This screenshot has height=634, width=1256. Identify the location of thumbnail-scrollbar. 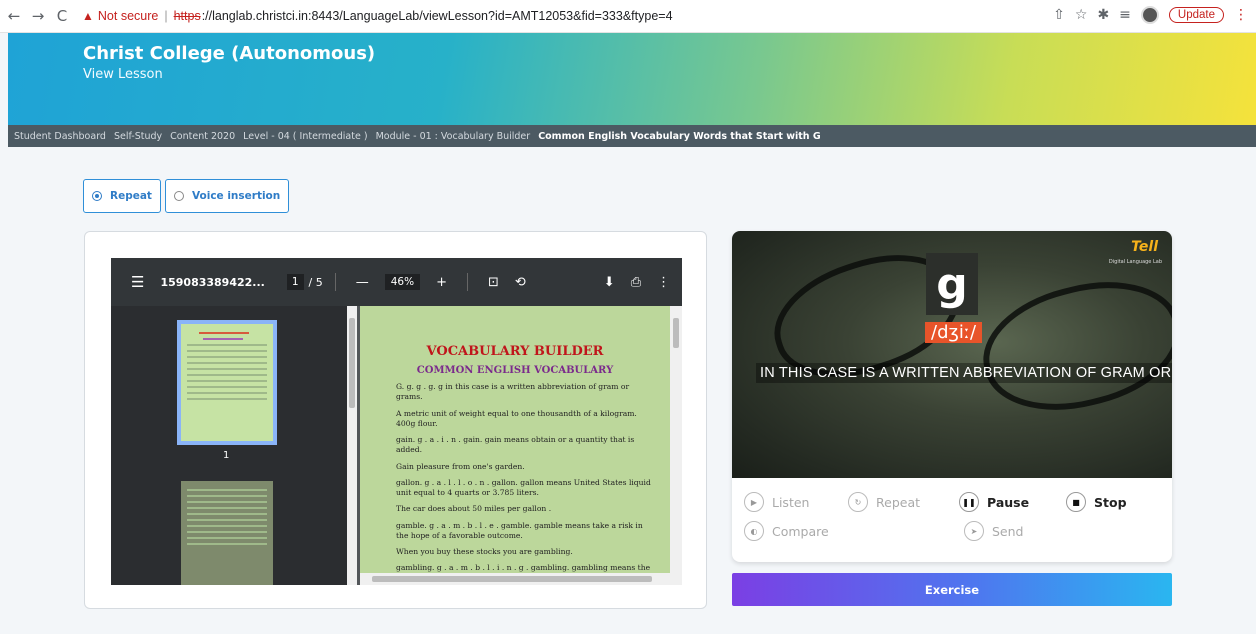
(352, 445).